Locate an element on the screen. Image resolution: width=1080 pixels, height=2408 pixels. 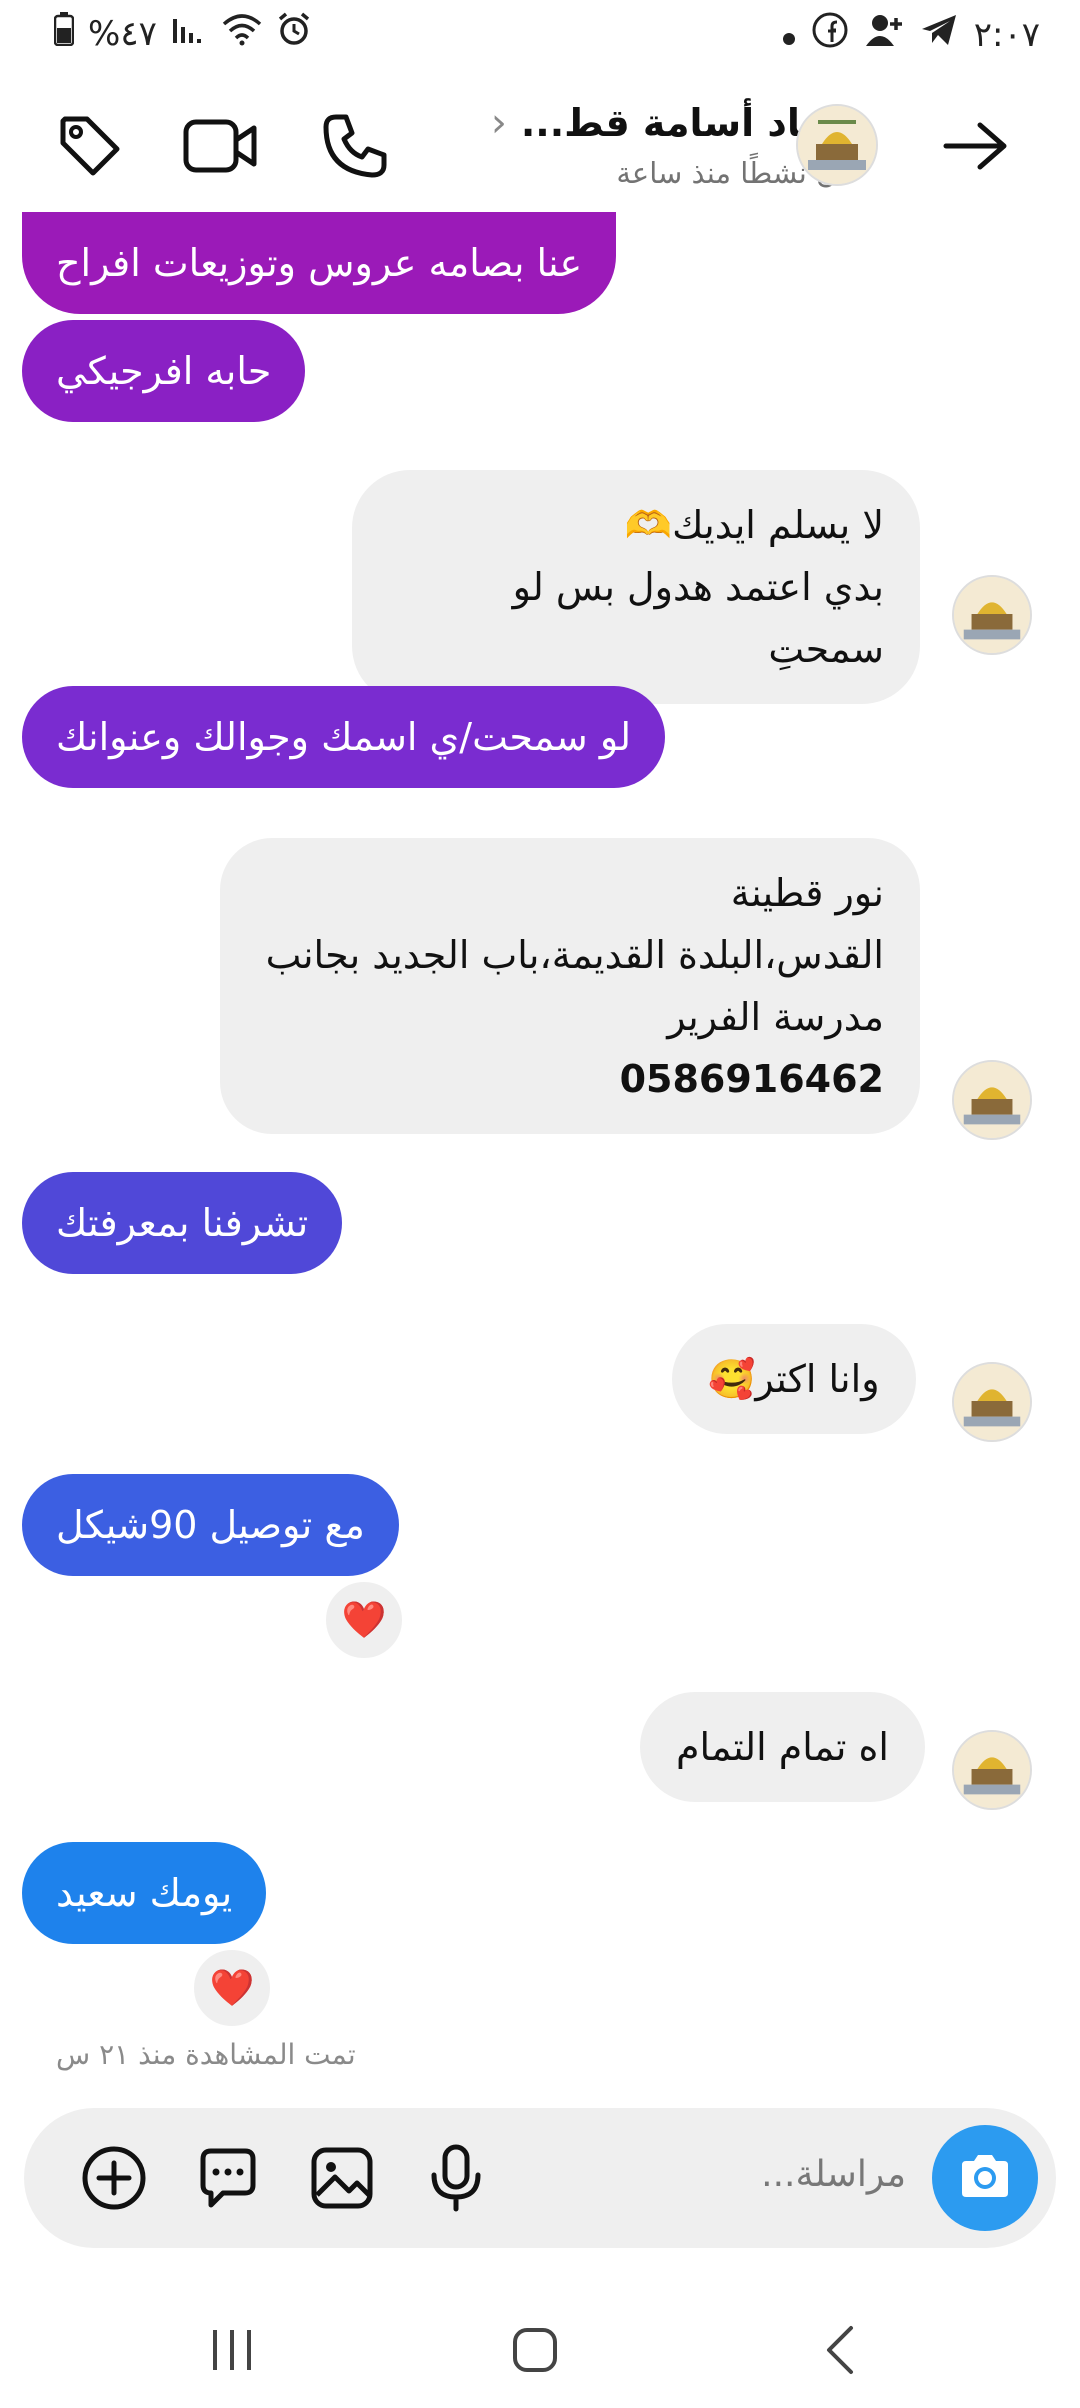
system-nav-bar is located at coordinates (540, 2349).